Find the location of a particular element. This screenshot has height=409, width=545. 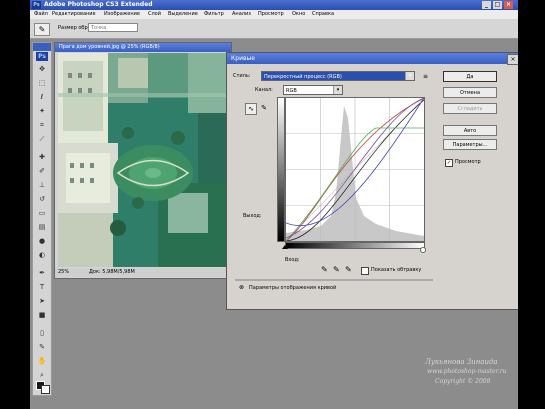

menu-layer: Слой is located at coordinates (154, 14).